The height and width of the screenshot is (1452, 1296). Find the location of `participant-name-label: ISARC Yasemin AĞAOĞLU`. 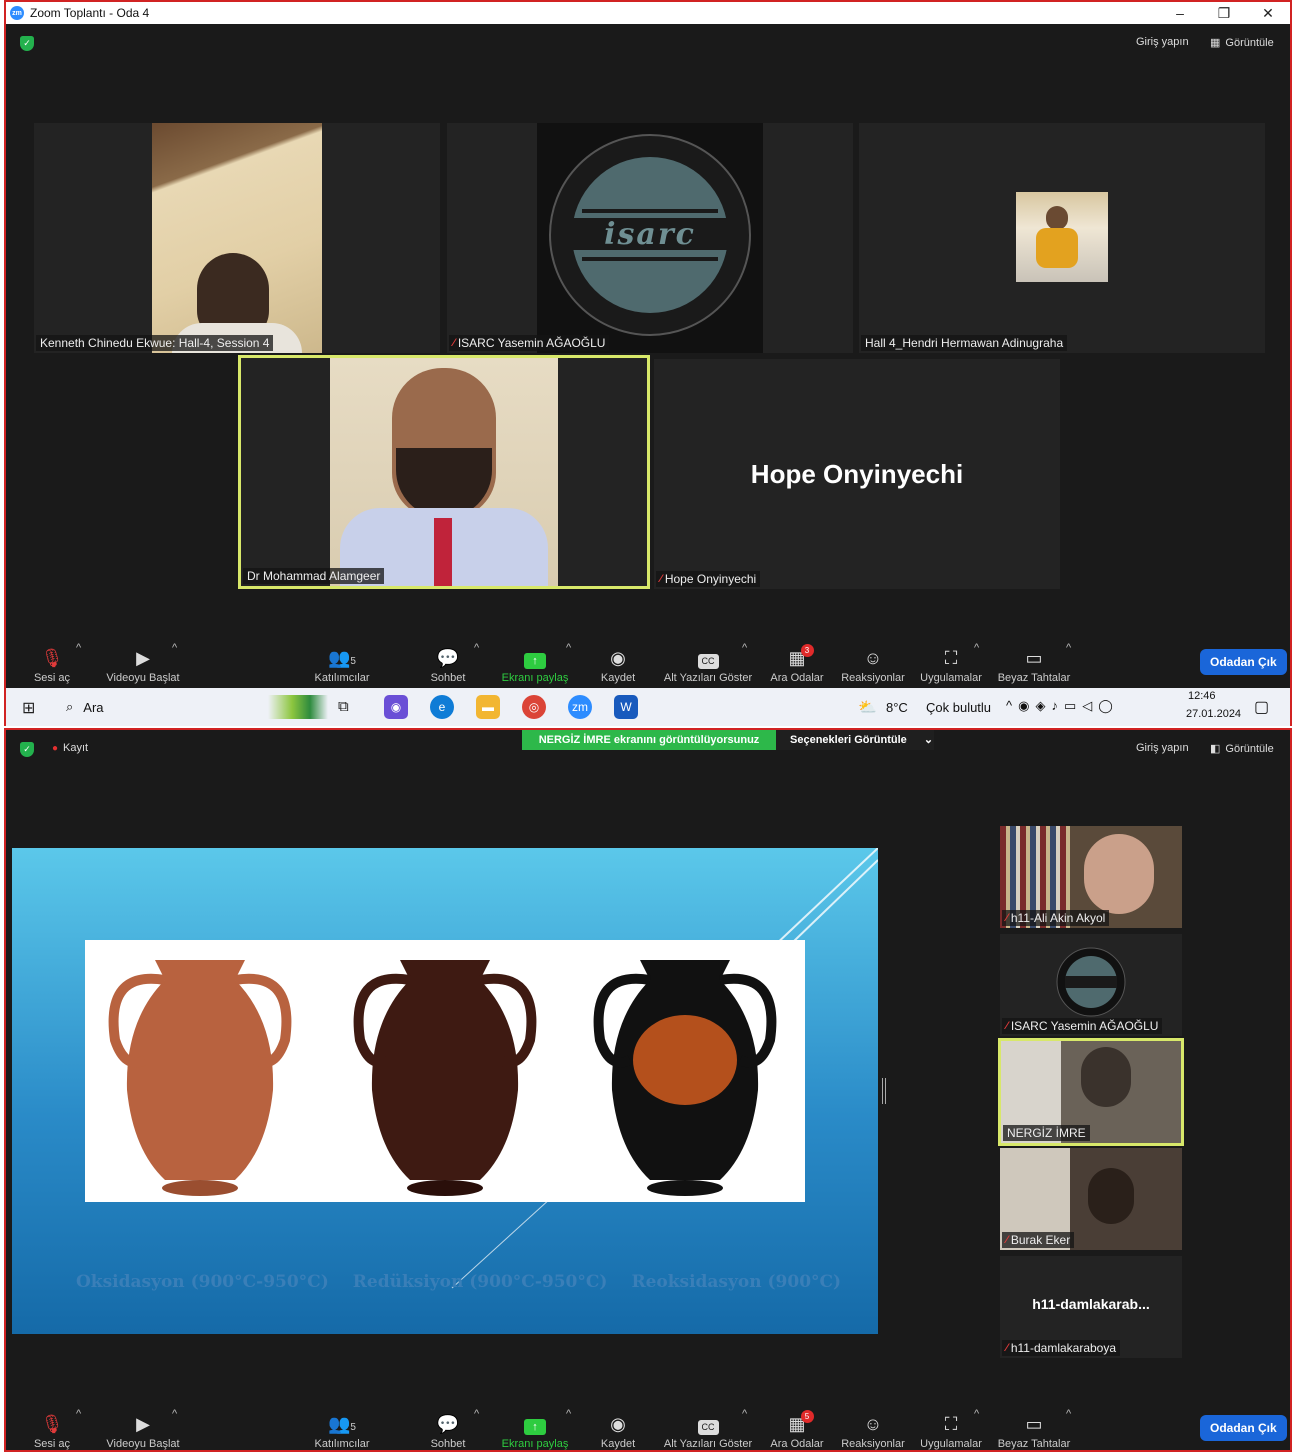

participant-name-label: ISARC Yasemin AĞAOĞLU is located at coordinates (531, 343).